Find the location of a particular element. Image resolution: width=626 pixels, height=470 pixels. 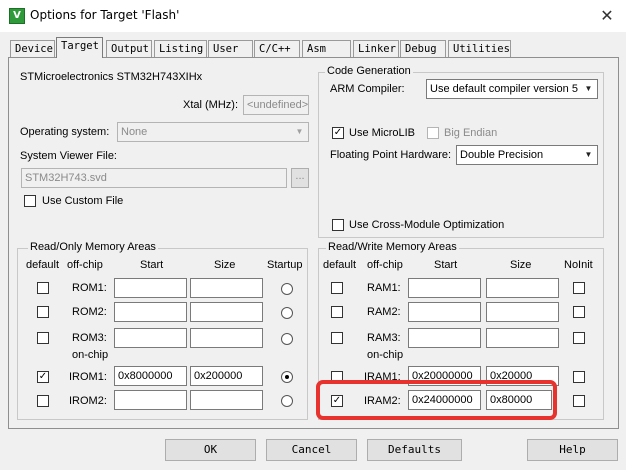

custom-file-label: Use Custom File is located at coordinates (83, 201).